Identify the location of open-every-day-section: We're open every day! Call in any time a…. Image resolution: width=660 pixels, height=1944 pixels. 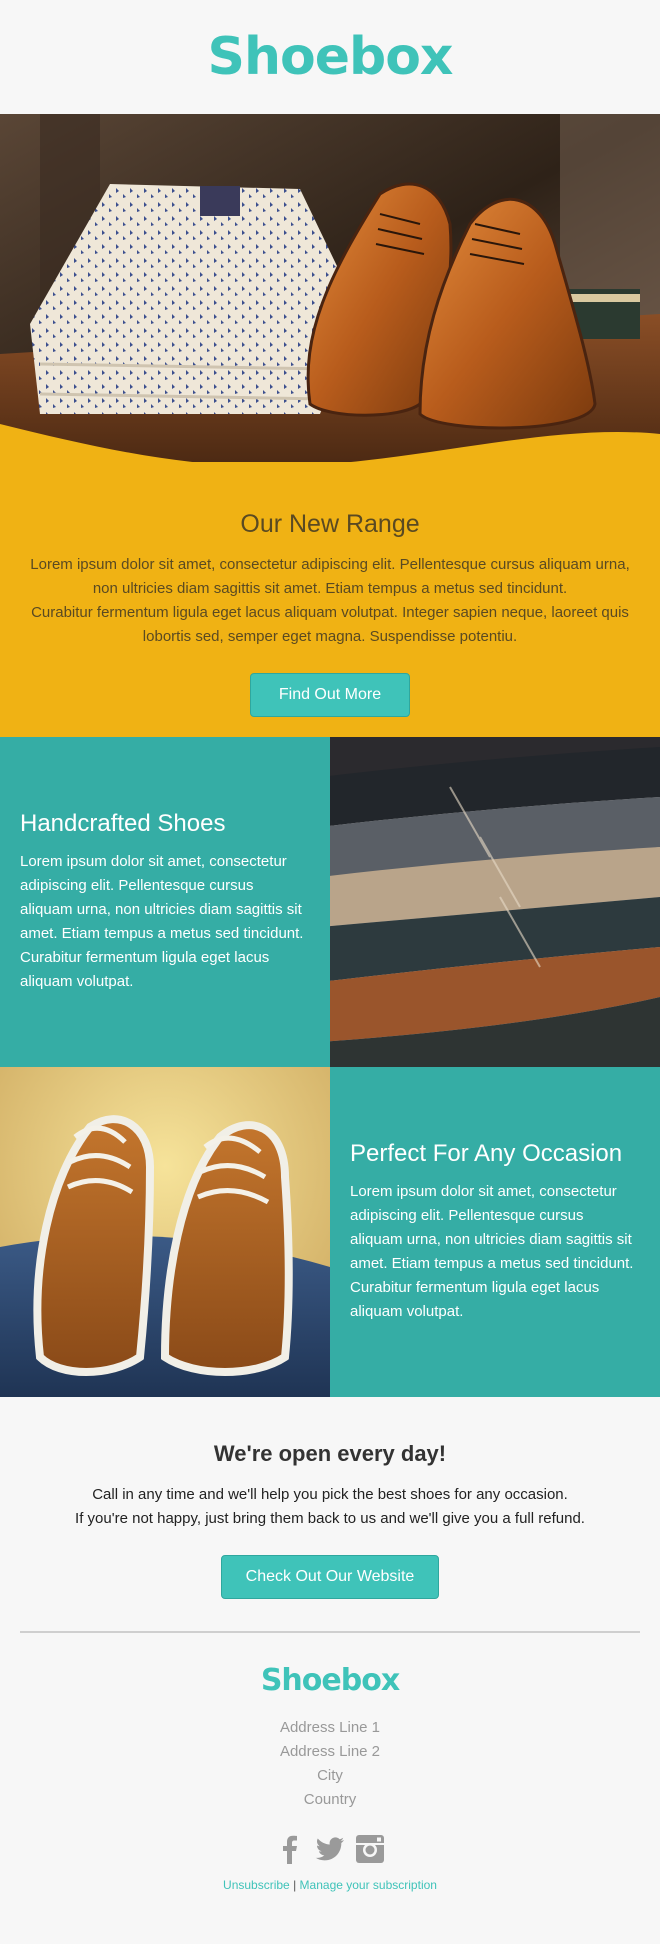
(330, 1514).